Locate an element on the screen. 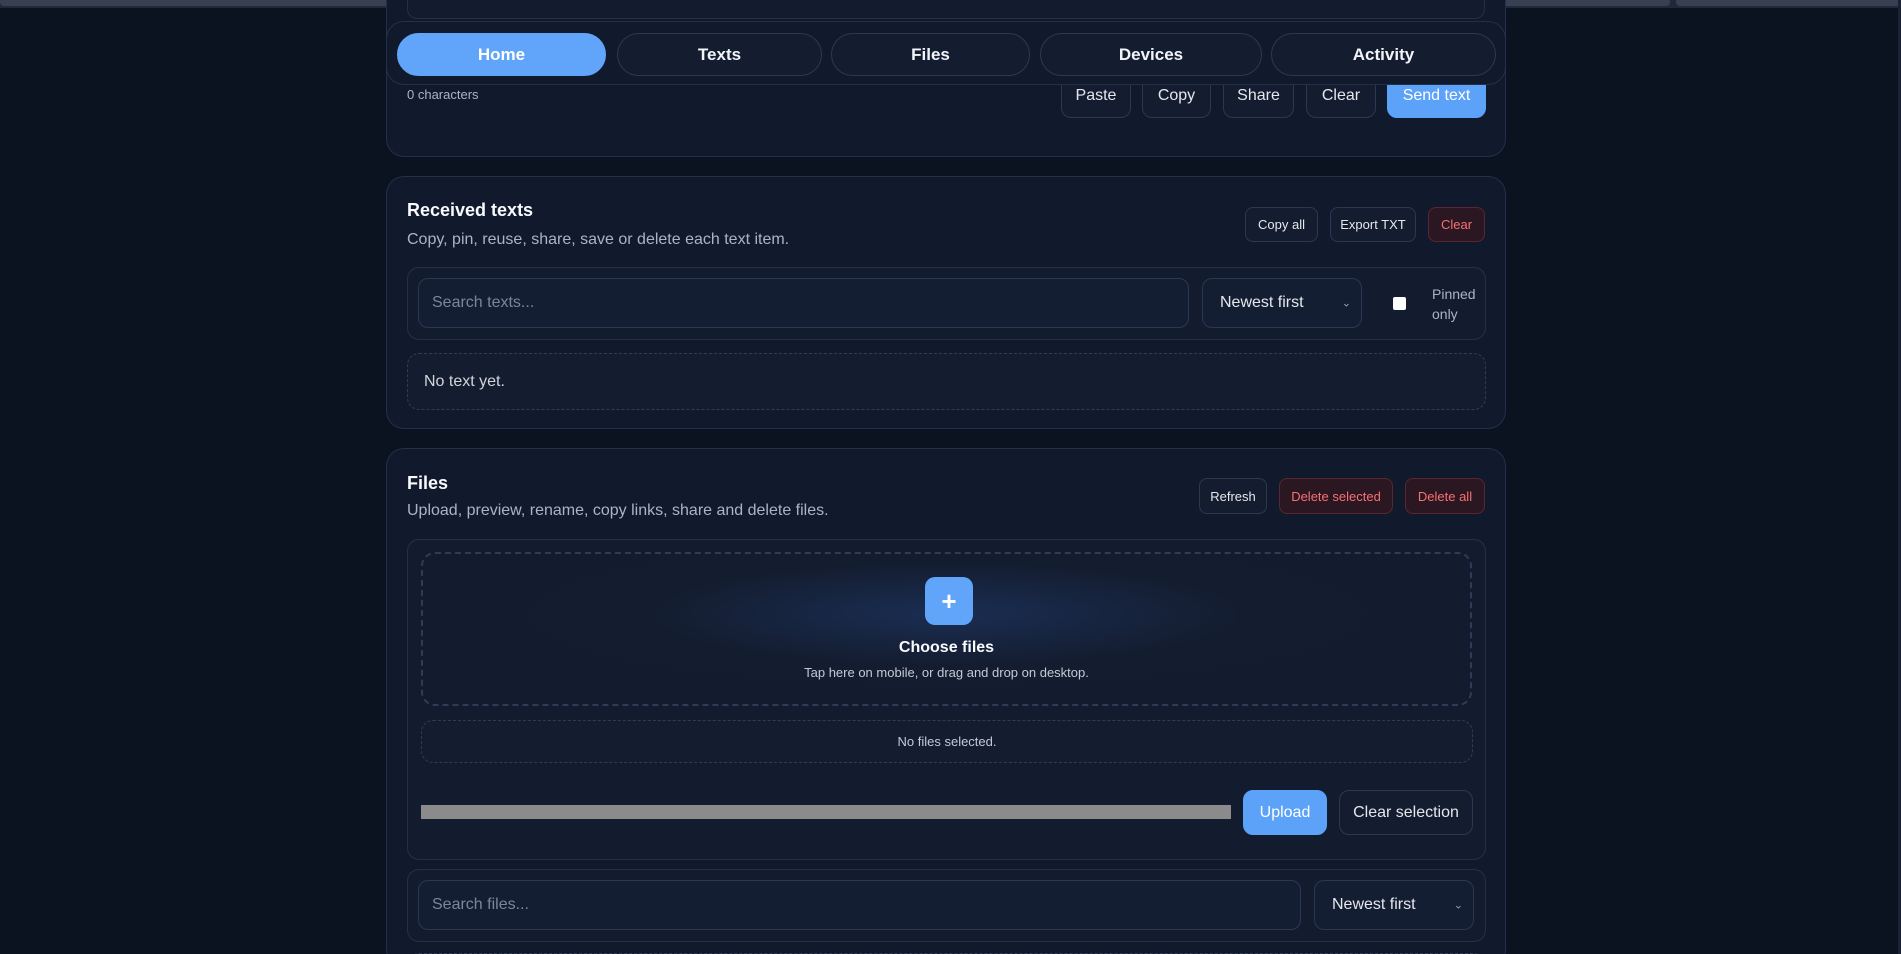  delete-selected-button: Delete selected is located at coordinates (1336, 496).